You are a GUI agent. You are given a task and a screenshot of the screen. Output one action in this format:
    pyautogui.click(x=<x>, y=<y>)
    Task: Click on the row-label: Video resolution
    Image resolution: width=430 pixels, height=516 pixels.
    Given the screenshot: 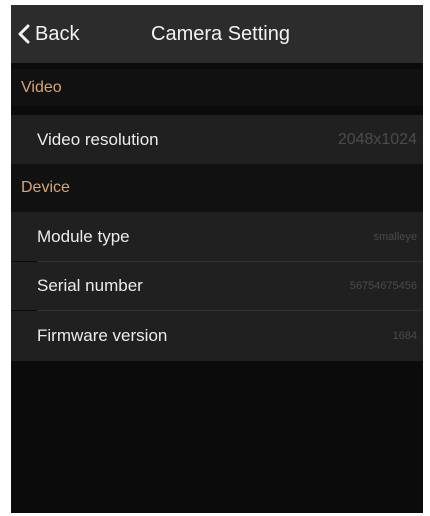 What is the action you would take?
    pyautogui.click(x=98, y=139)
    